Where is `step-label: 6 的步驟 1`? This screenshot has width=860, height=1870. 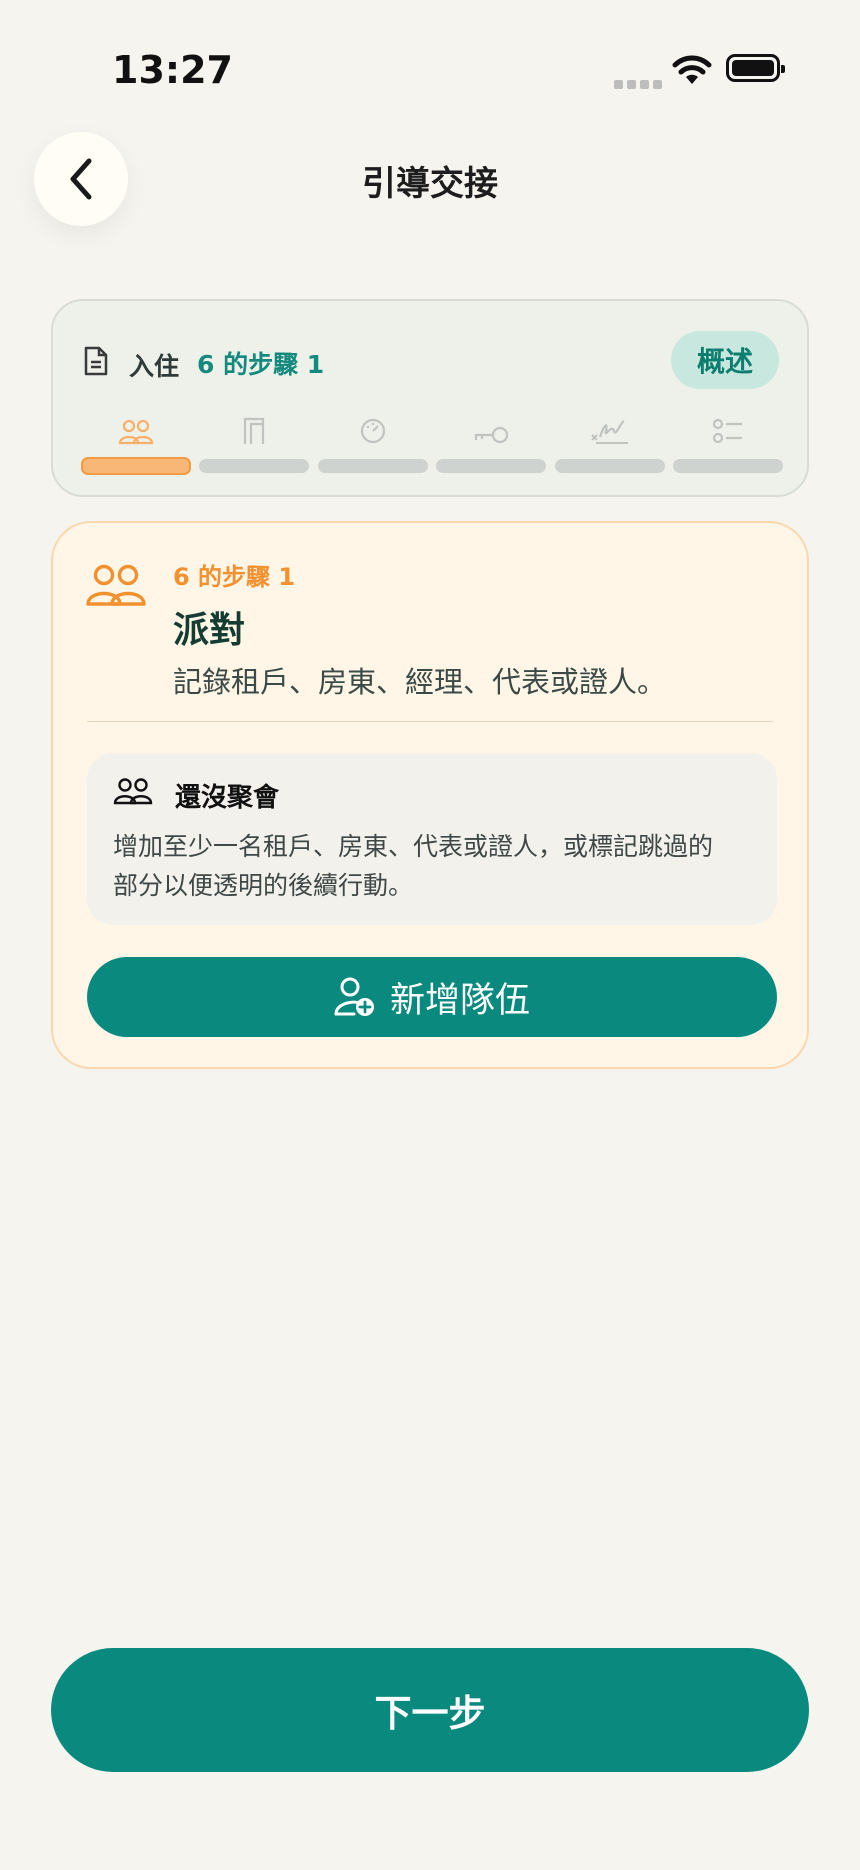
step-label: 6 的步驟 1 is located at coordinates (234, 577).